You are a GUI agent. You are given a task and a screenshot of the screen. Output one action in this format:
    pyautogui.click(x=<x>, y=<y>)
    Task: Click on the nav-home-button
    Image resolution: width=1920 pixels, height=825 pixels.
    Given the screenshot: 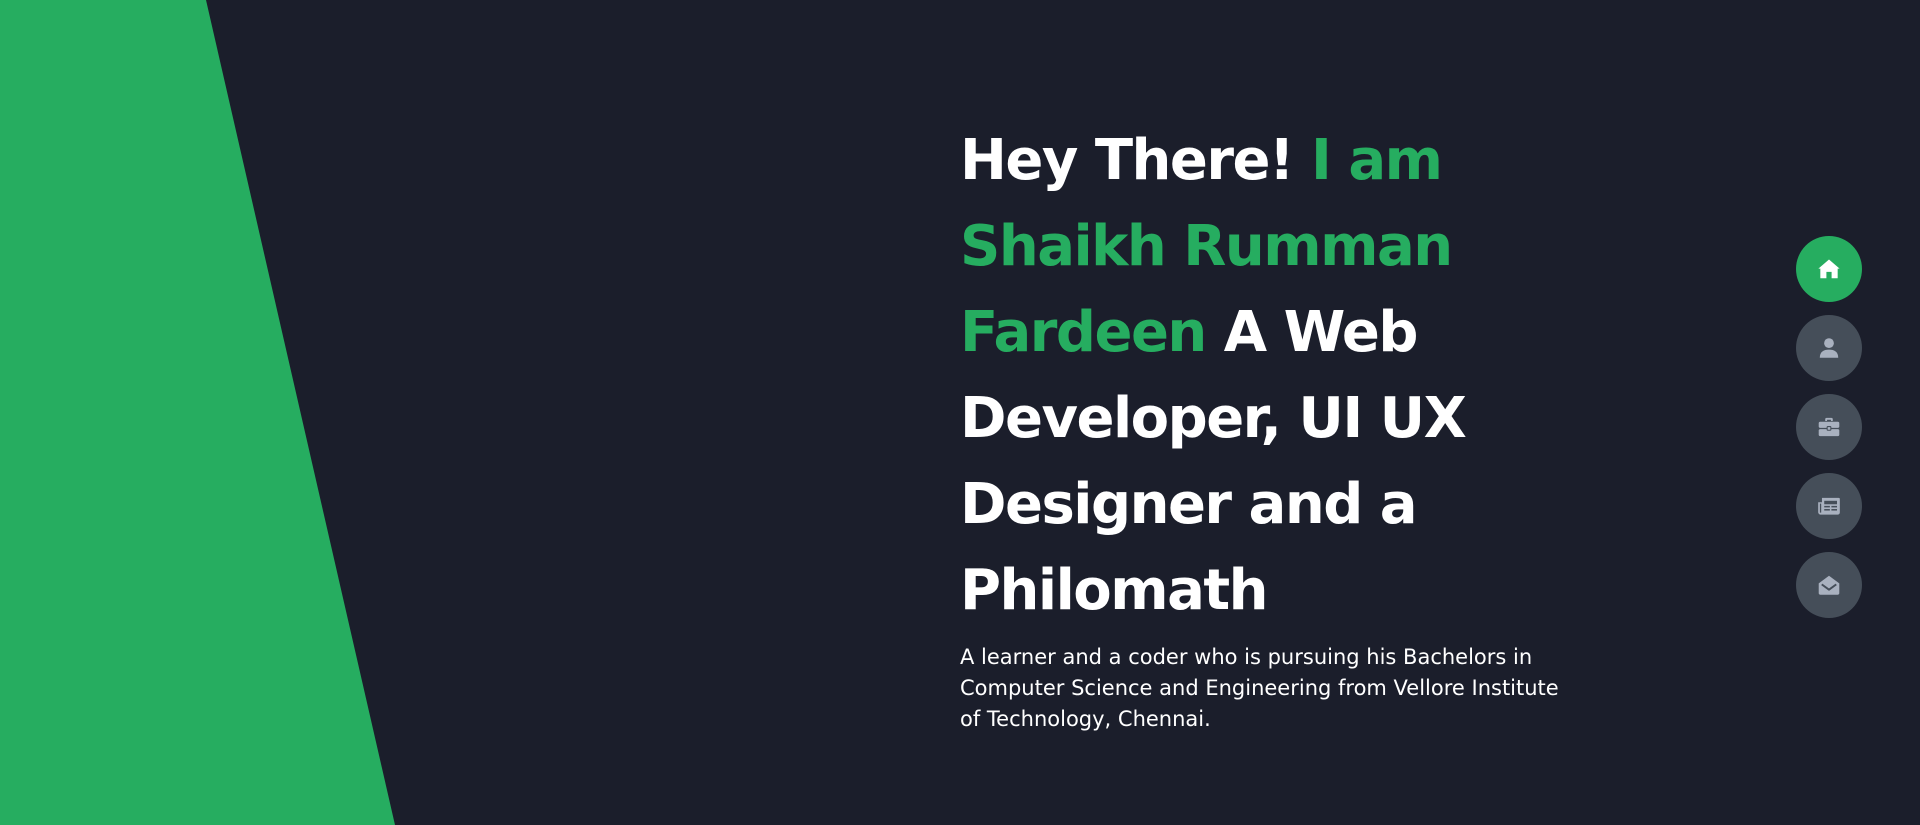 What is the action you would take?
    pyautogui.click(x=1829, y=269)
    